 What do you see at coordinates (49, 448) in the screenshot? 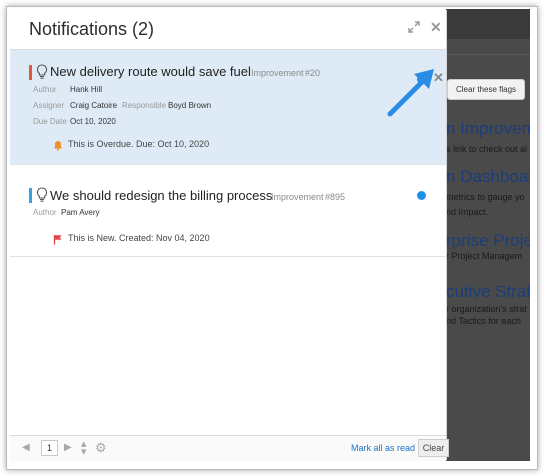
I see `page-number-input: 1` at bounding box center [49, 448].